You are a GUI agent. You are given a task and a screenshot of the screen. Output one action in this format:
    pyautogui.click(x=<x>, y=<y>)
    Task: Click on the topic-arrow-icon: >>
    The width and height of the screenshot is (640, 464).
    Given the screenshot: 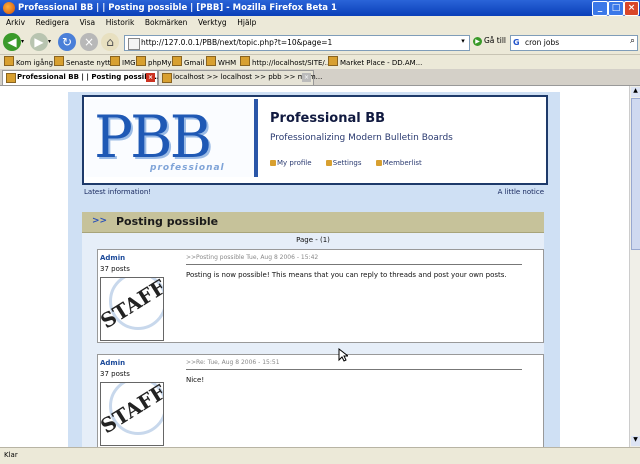 What is the action you would take?
    pyautogui.click(x=100, y=221)
    